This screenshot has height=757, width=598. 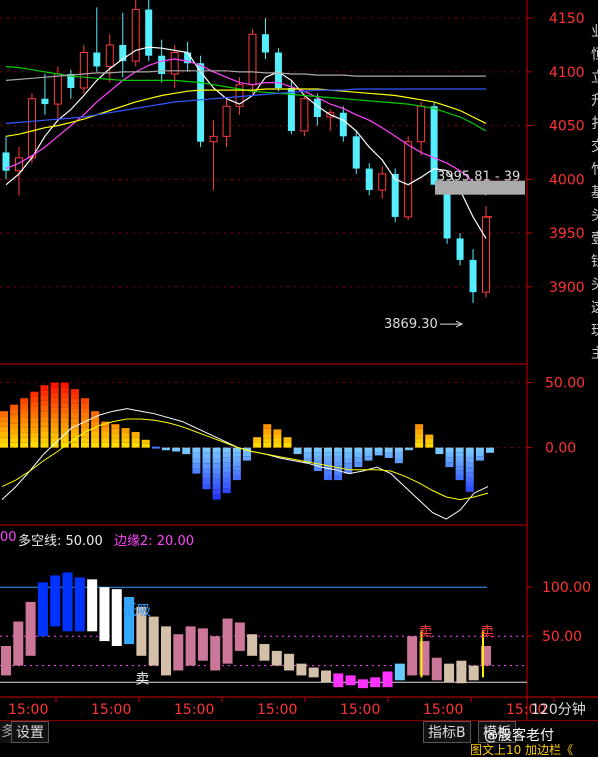 I want to click on macd-tick-label: 50.00, so click(x=565, y=384).